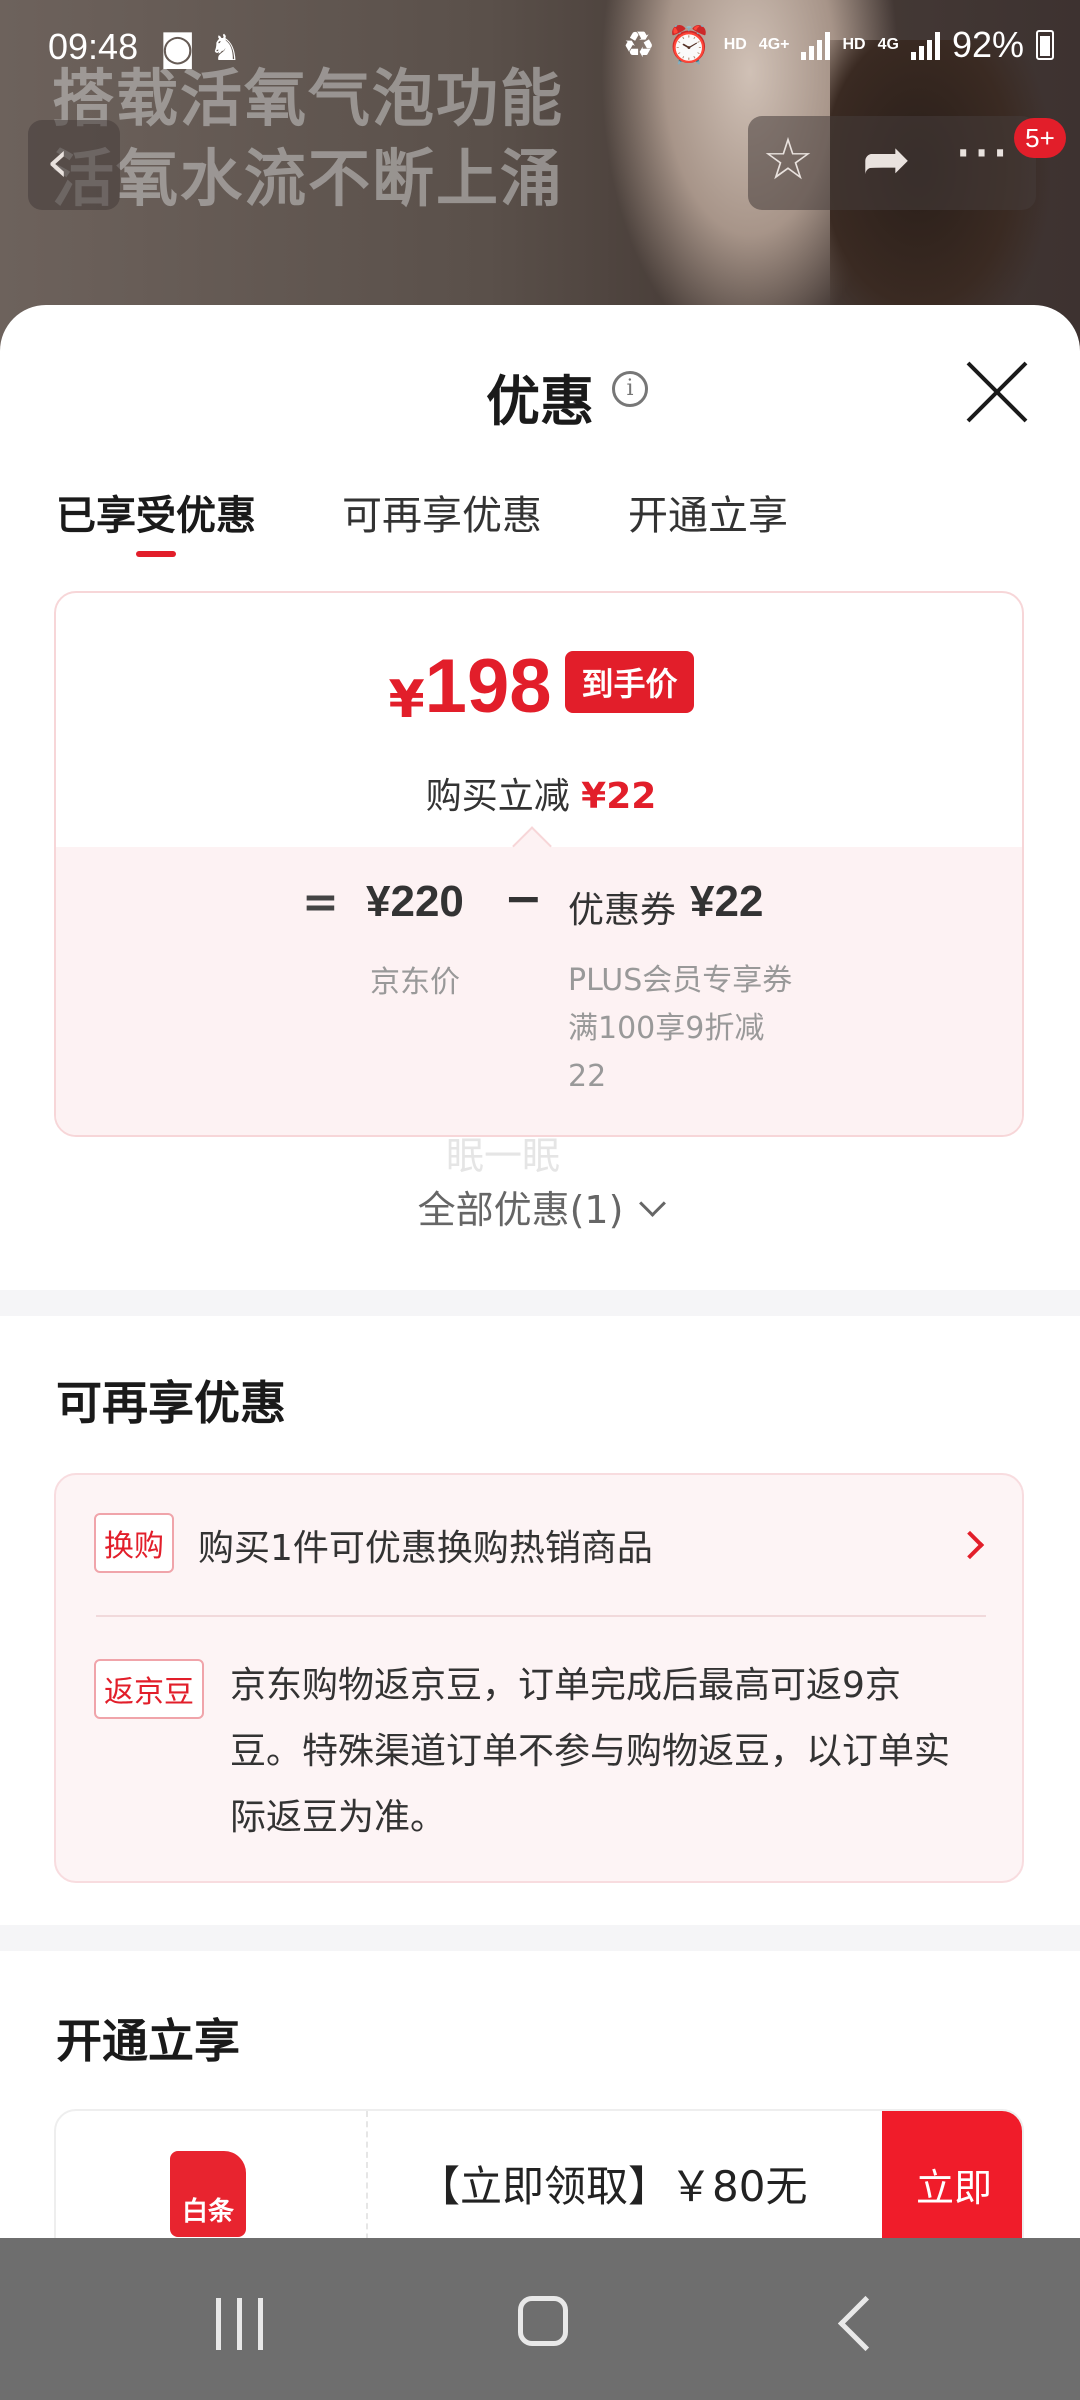  What do you see at coordinates (680, 1028) in the screenshot?
I see `coupon-description: PLUS会员专享券满100享9折减22` at bounding box center [680, 1028].